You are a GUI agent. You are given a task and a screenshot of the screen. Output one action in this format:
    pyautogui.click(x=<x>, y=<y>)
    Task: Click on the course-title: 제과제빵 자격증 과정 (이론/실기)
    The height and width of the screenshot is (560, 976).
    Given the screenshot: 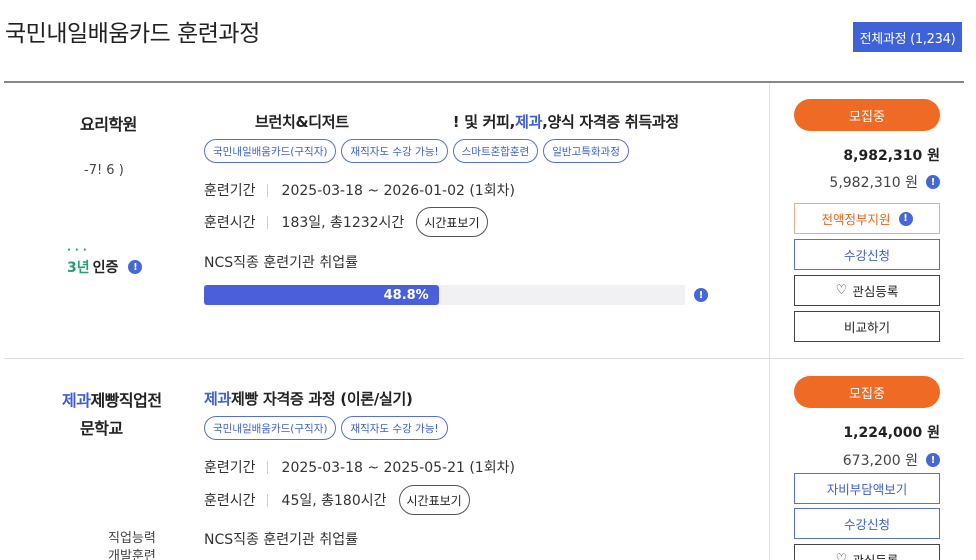 What is the action you would take?
    pyautogui.click(x=308, y=398)
    